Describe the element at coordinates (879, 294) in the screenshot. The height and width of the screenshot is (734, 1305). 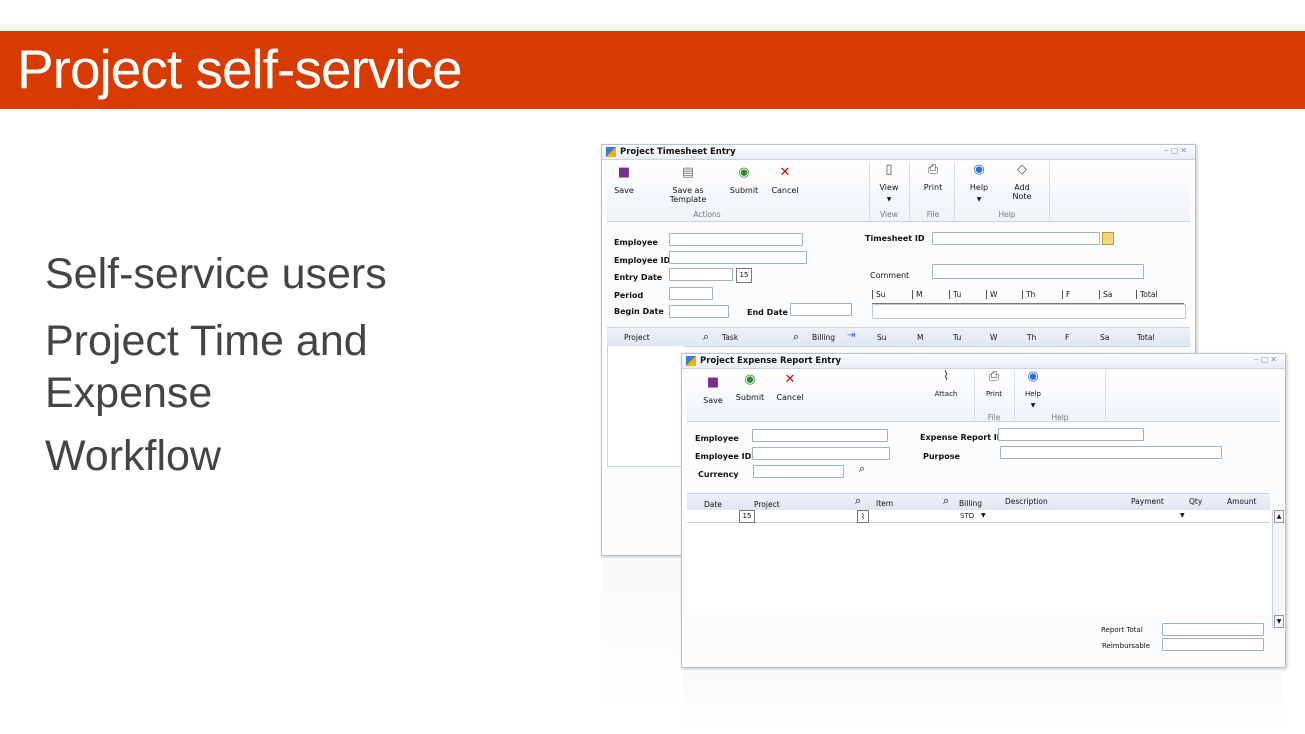
I see `day-header: Su` at that location.